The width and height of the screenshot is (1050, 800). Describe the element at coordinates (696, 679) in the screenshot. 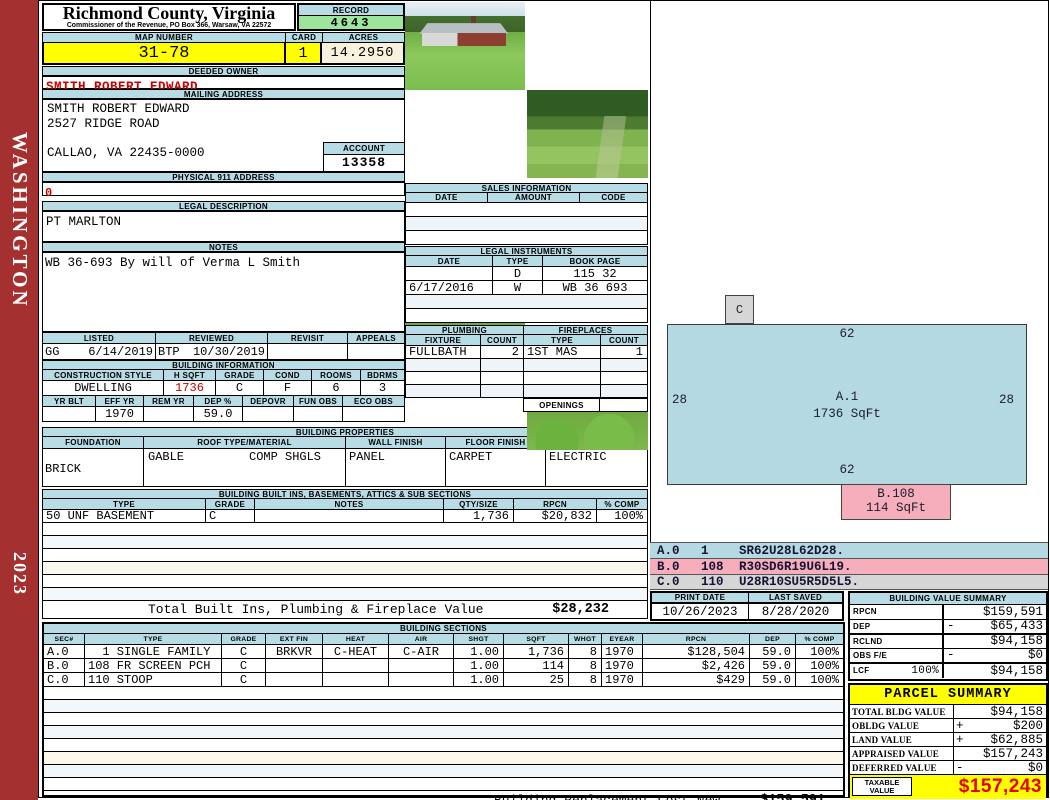

I see `bs-rpcn: $429` at that location.